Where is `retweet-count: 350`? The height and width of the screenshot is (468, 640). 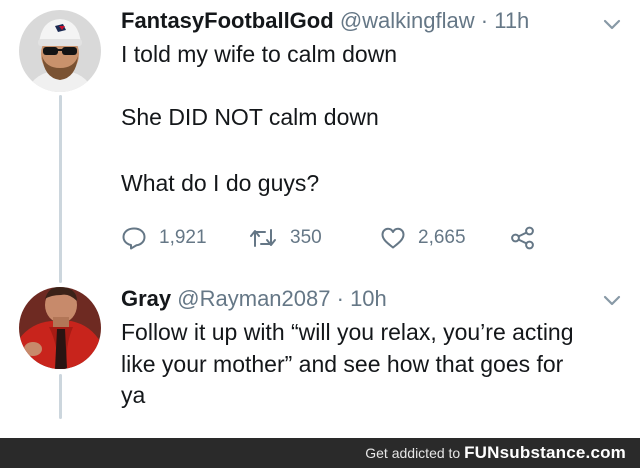 retweet-count: 350 is located at coordinates (306, 237).